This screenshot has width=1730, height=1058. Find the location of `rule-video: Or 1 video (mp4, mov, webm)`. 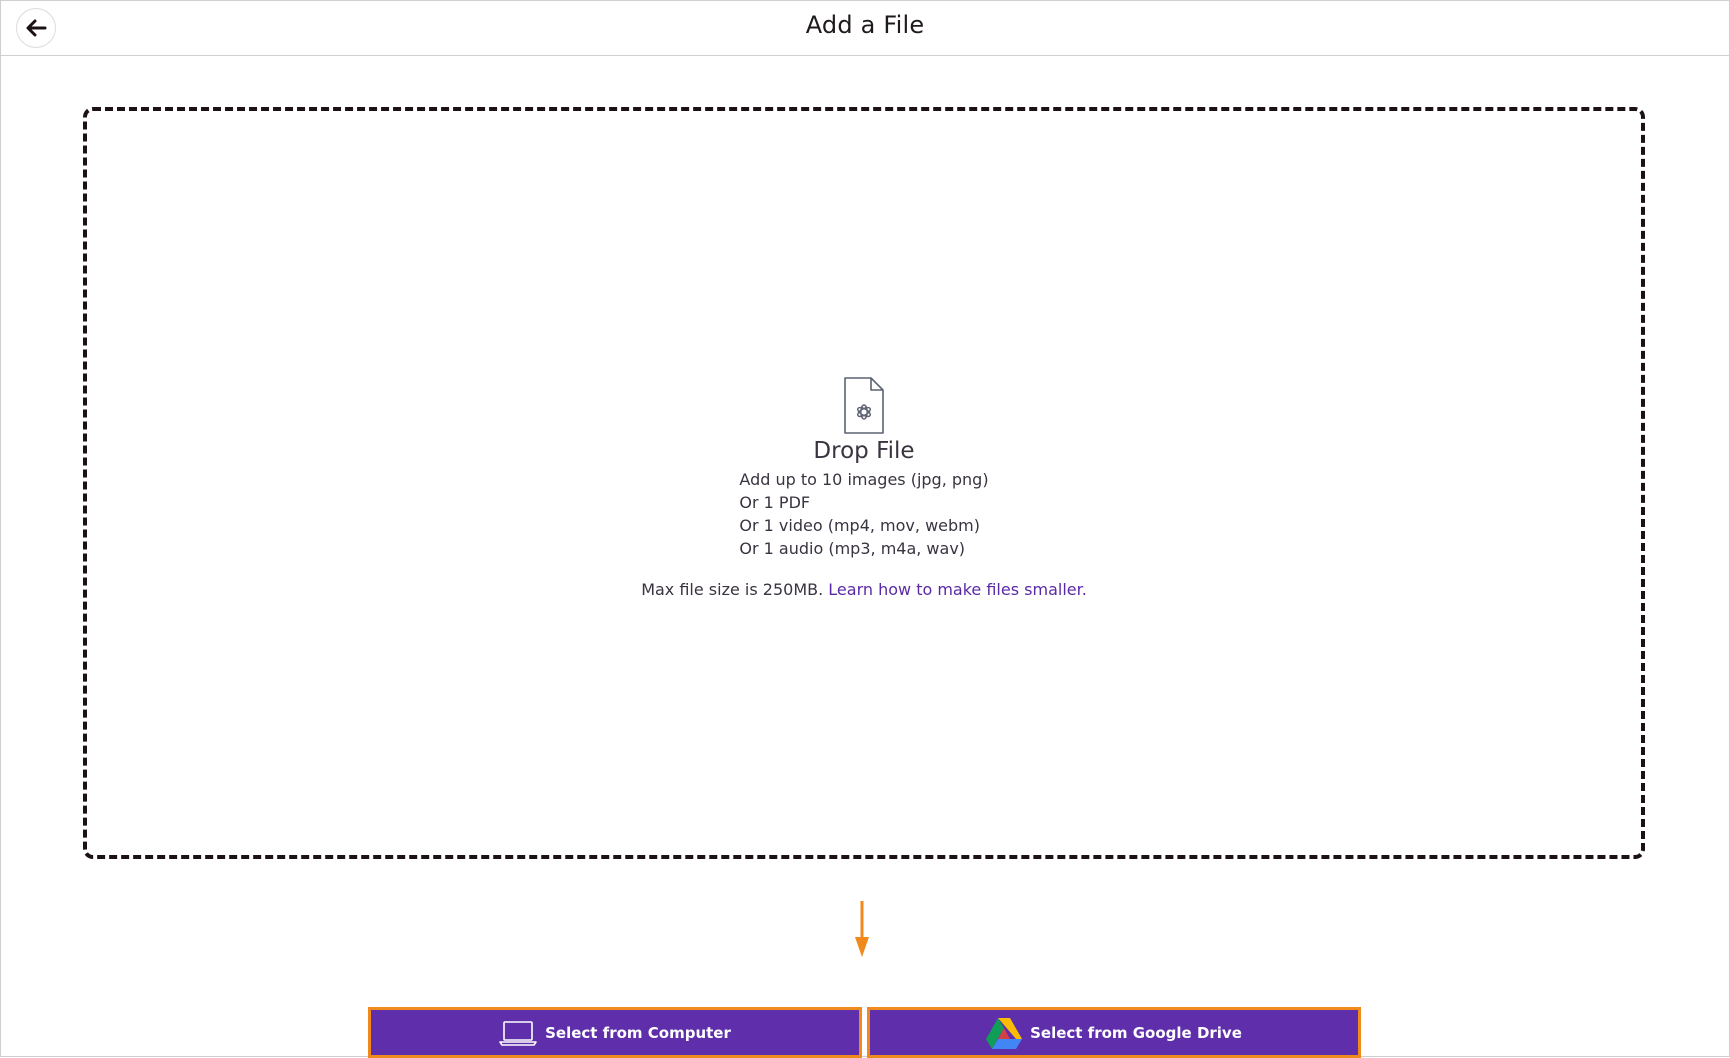

rule-video: Or 1 video (mp4, mov, webm) is located at coordinates (859, 525).